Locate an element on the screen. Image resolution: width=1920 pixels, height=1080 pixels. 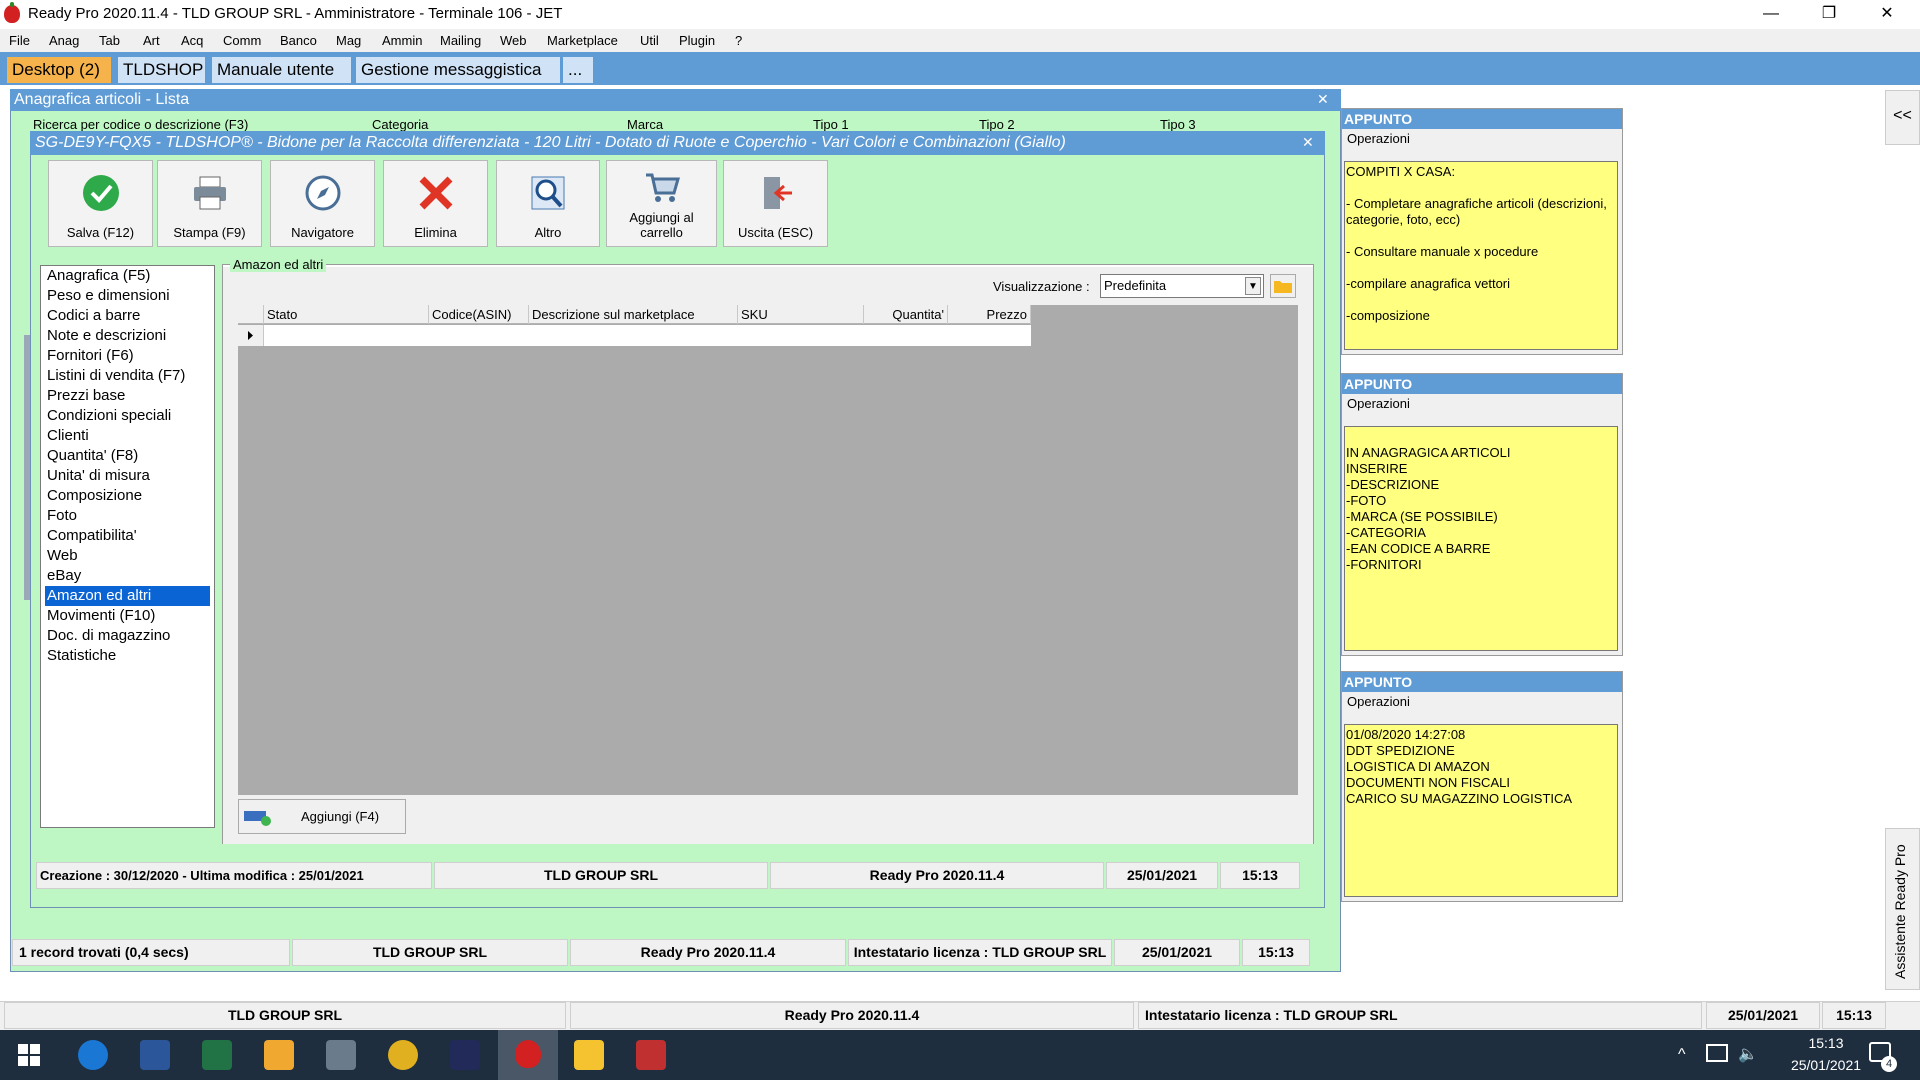
menu-marketplace: Marketplace is located at coordinates (582, 40).